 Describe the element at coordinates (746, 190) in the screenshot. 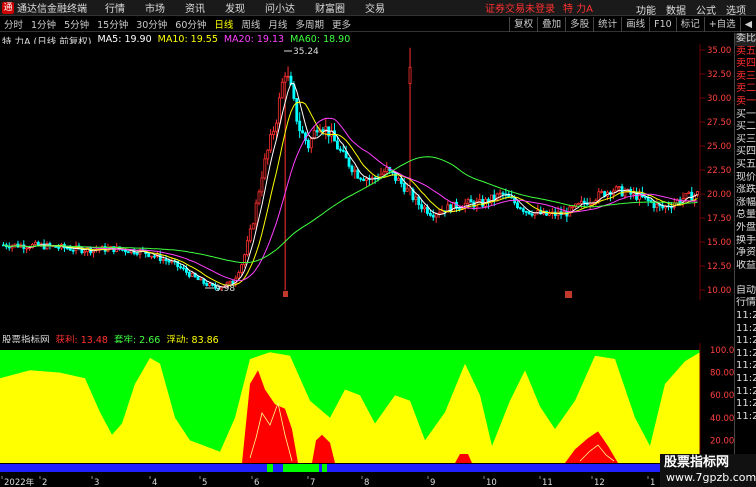

I see `side-row-12: 涨跌` at that location.